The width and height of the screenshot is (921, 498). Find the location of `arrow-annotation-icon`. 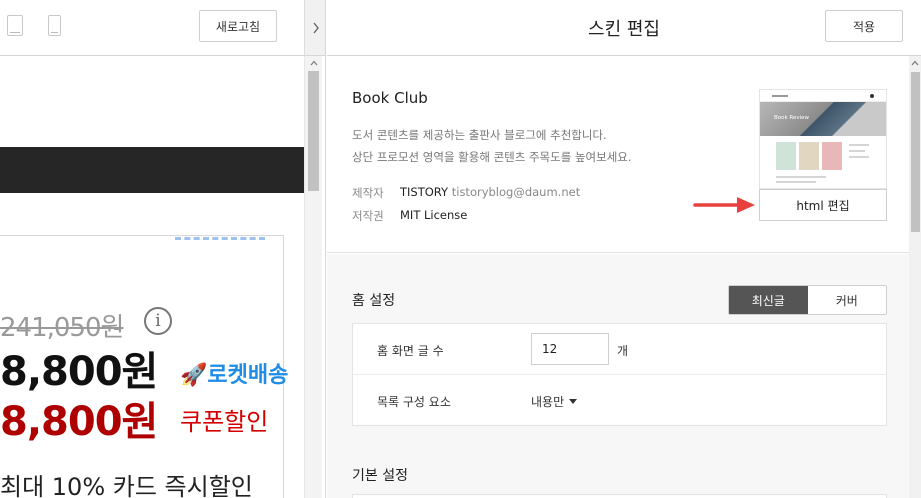

arrow-annotation-icon is located at coordinates (724, 205).